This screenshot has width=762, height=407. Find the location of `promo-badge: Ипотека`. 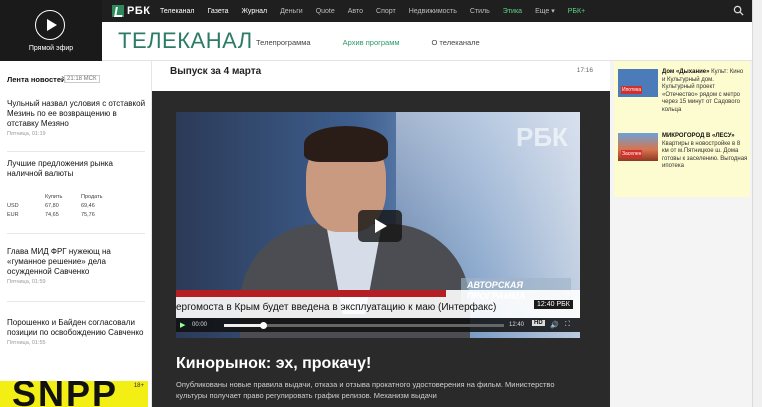

promo-badge: Ипотека is located at coordinates (632, 90).